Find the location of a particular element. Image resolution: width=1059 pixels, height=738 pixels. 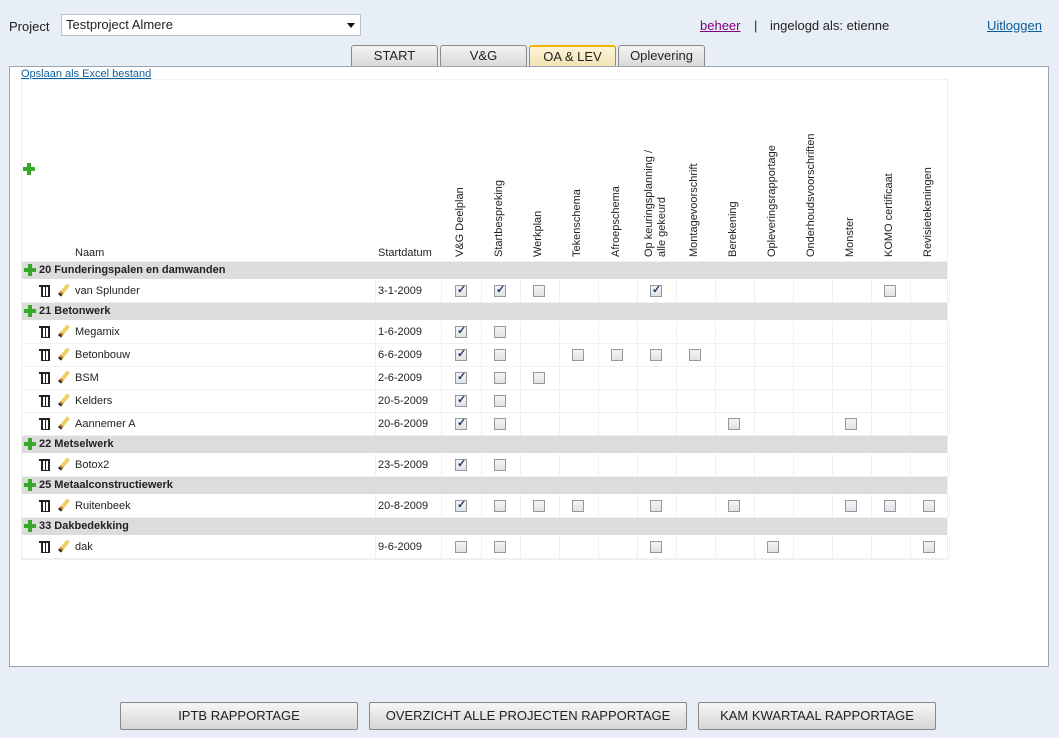

table-row: Aannemer A 20-6-2009 is located at coordinates (486, 424).